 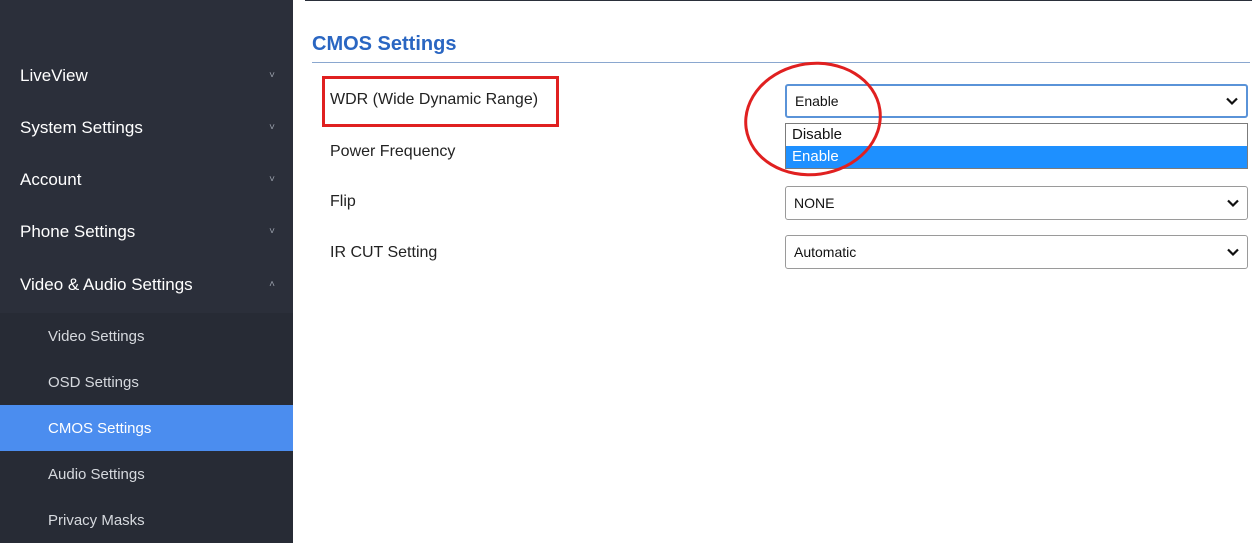 I want to click on sidebar-subitem-cmos-settings: CMOS Settings, so click(x=146, y=428).